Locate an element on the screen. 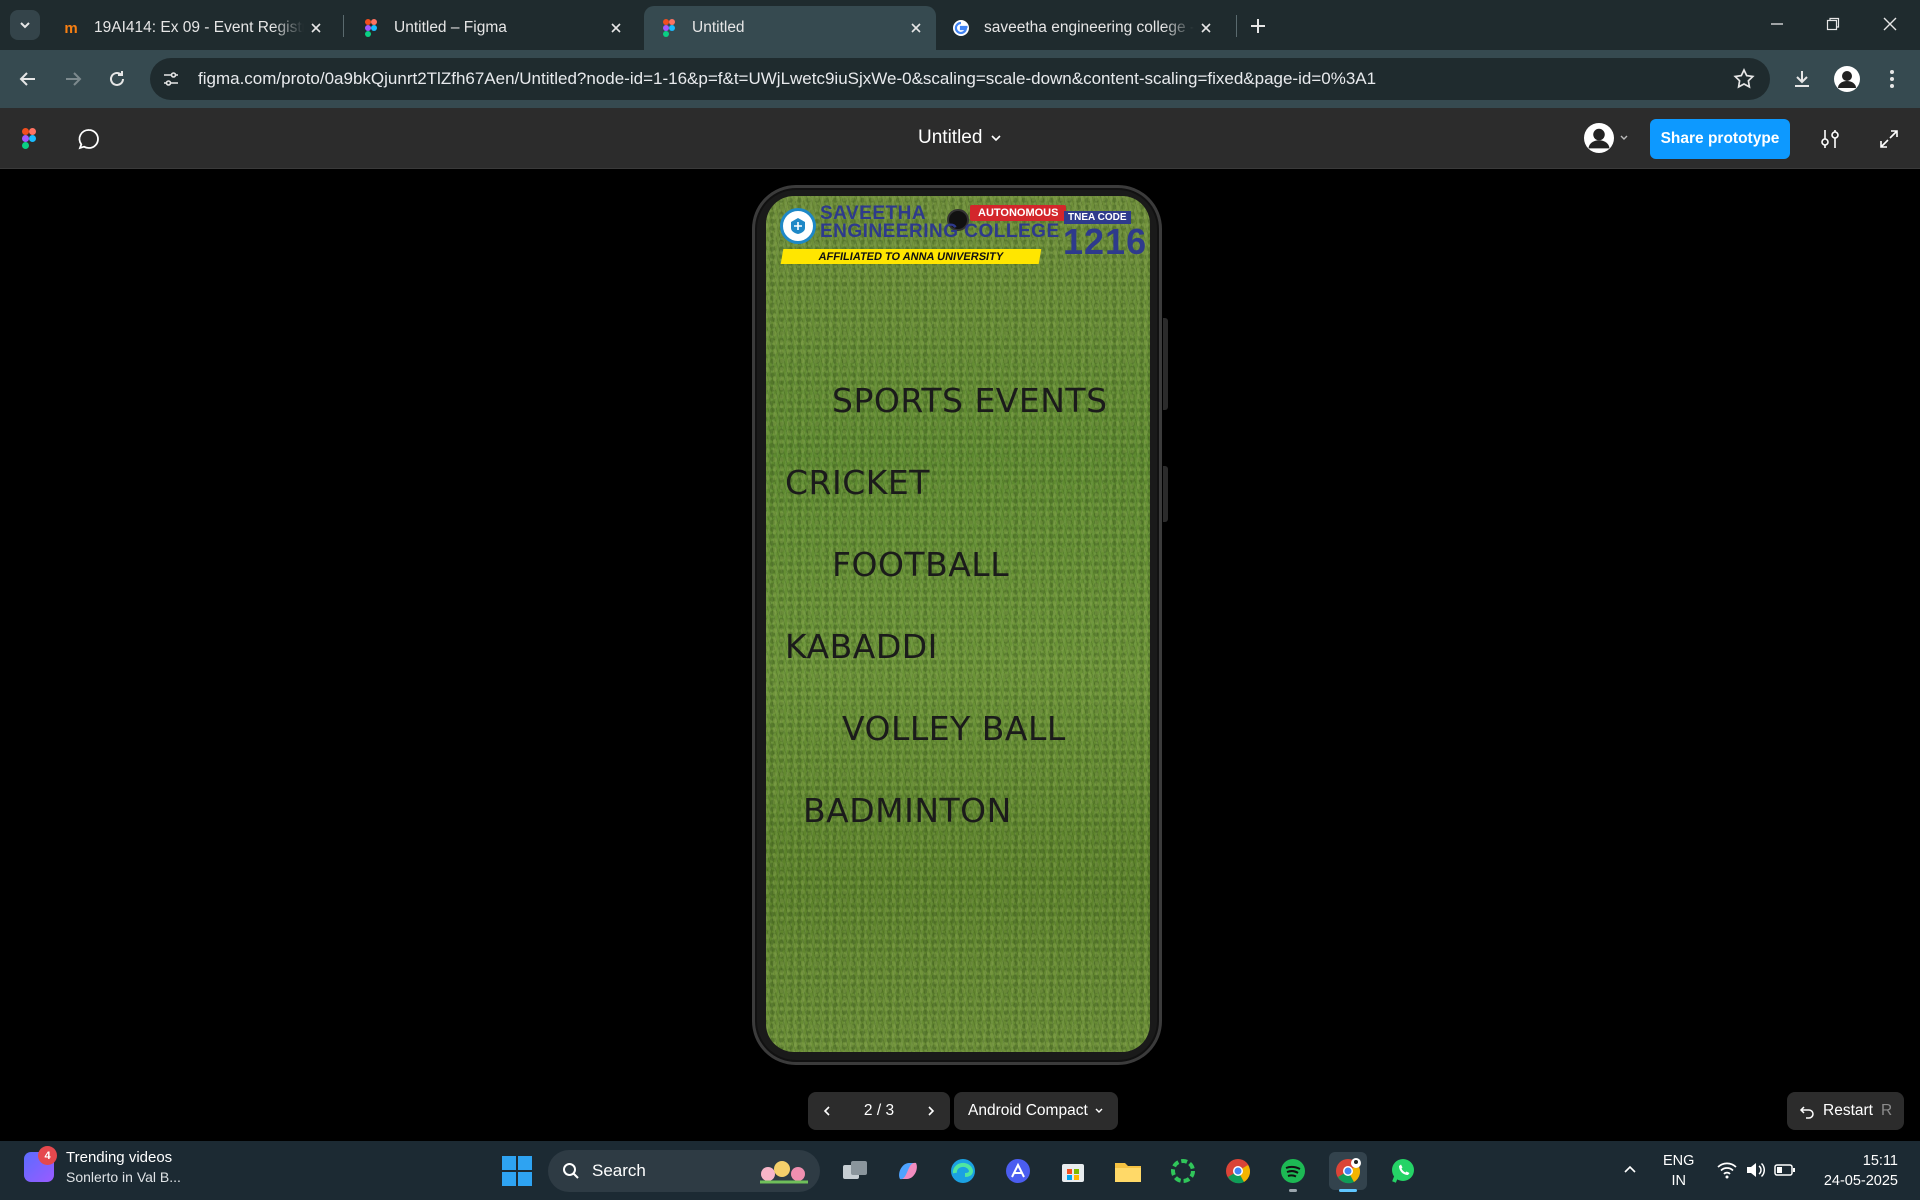 The image size is (1920, 1200). reload-icon is located at coordinates (117, 78).